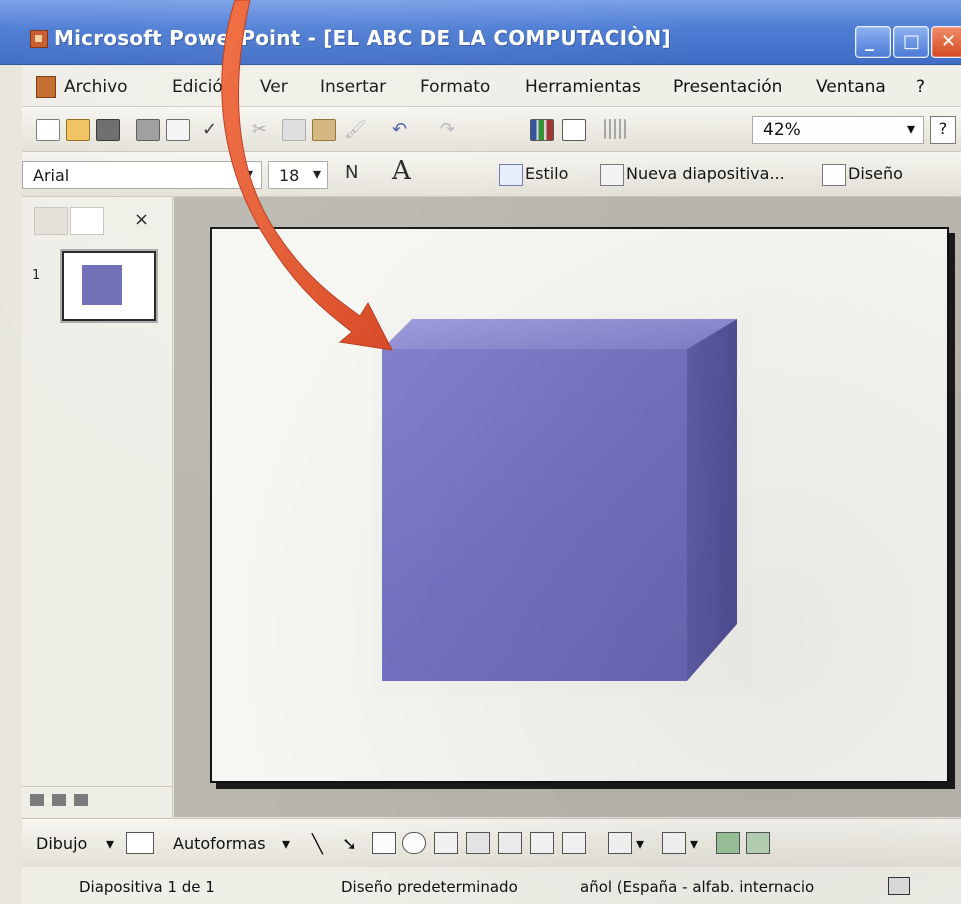 The width and height of the screenshot is (961, 904). Describe the element at coordinates (542, 843) in the screenshot. I see `clipart-tool-icon` at that location.